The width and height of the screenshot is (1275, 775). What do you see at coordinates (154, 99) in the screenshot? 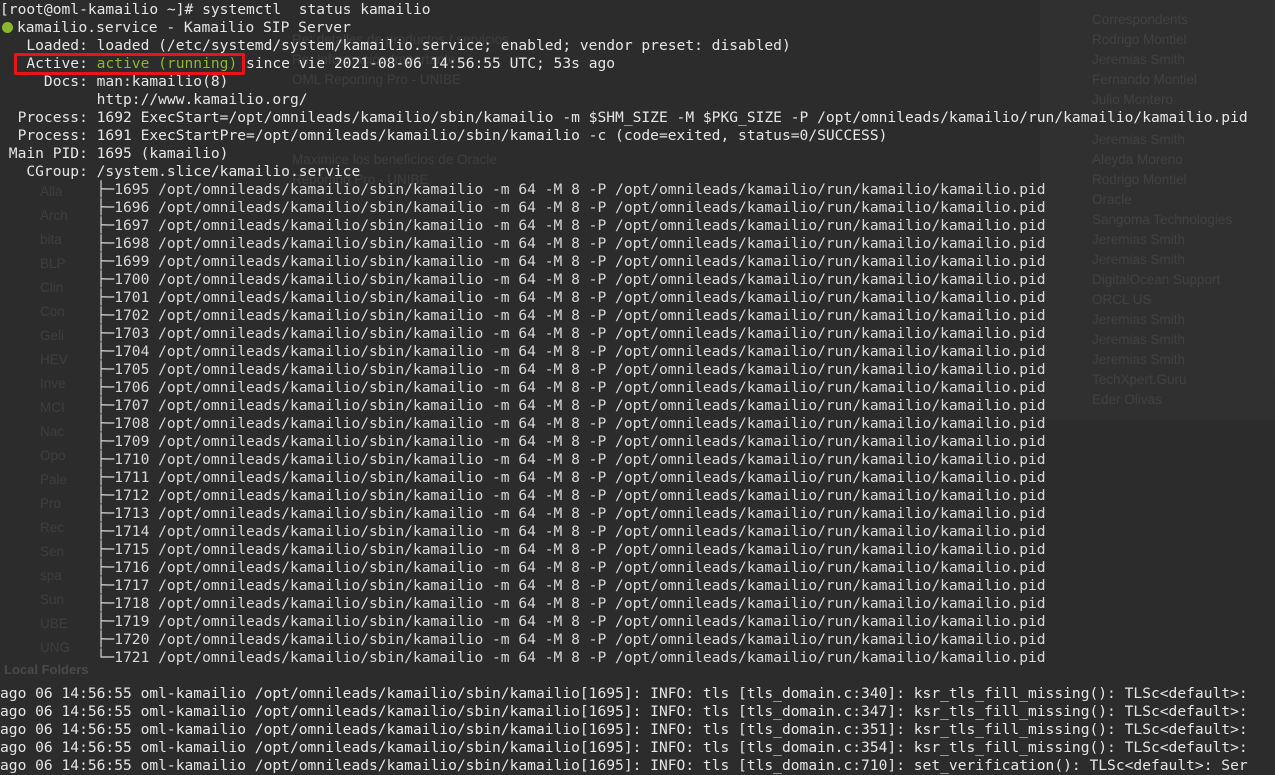
I see `docs-url-line: http://www.kamailio.org/` at bounding box center [154, 99].